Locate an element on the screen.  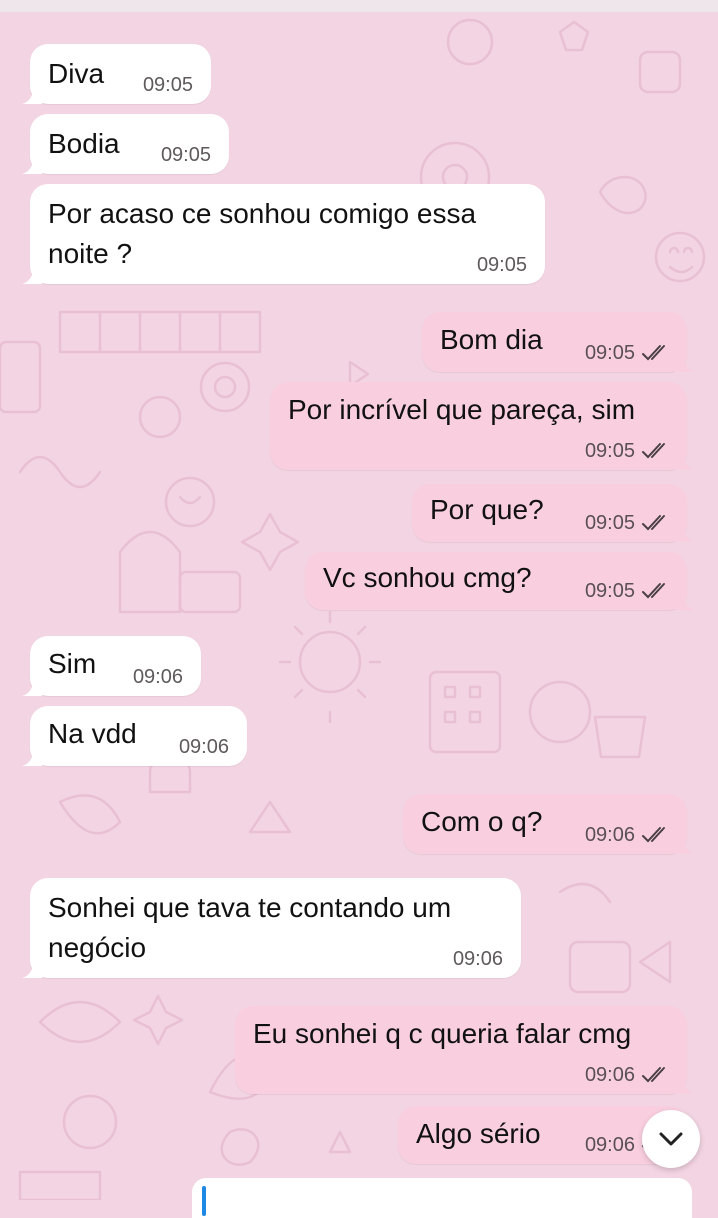
message-text: Sim is located at coordinates (72, 663).